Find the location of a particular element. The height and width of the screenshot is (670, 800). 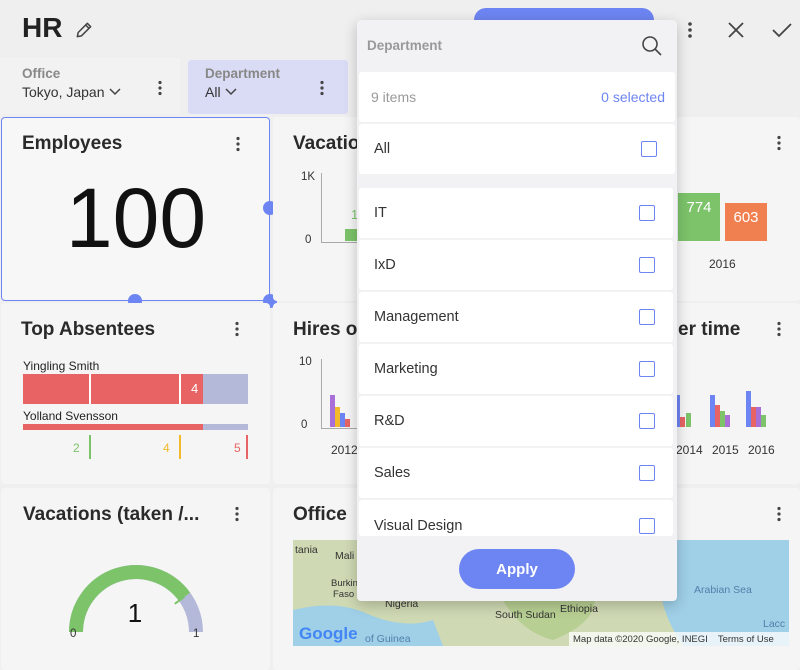

vacations-bar-774-label: 774 is located at coordinates (699, 207).